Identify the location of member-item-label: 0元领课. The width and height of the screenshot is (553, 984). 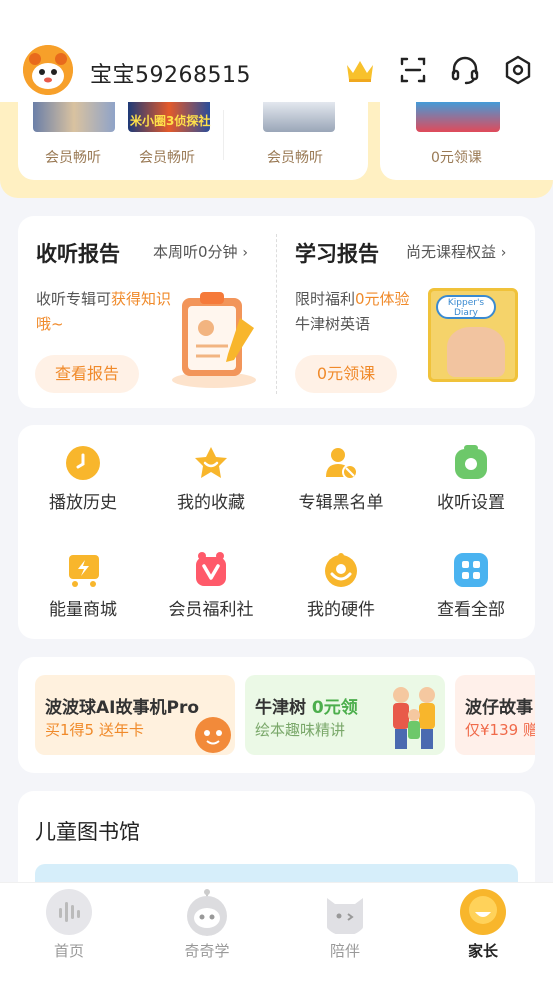
(456, 157).